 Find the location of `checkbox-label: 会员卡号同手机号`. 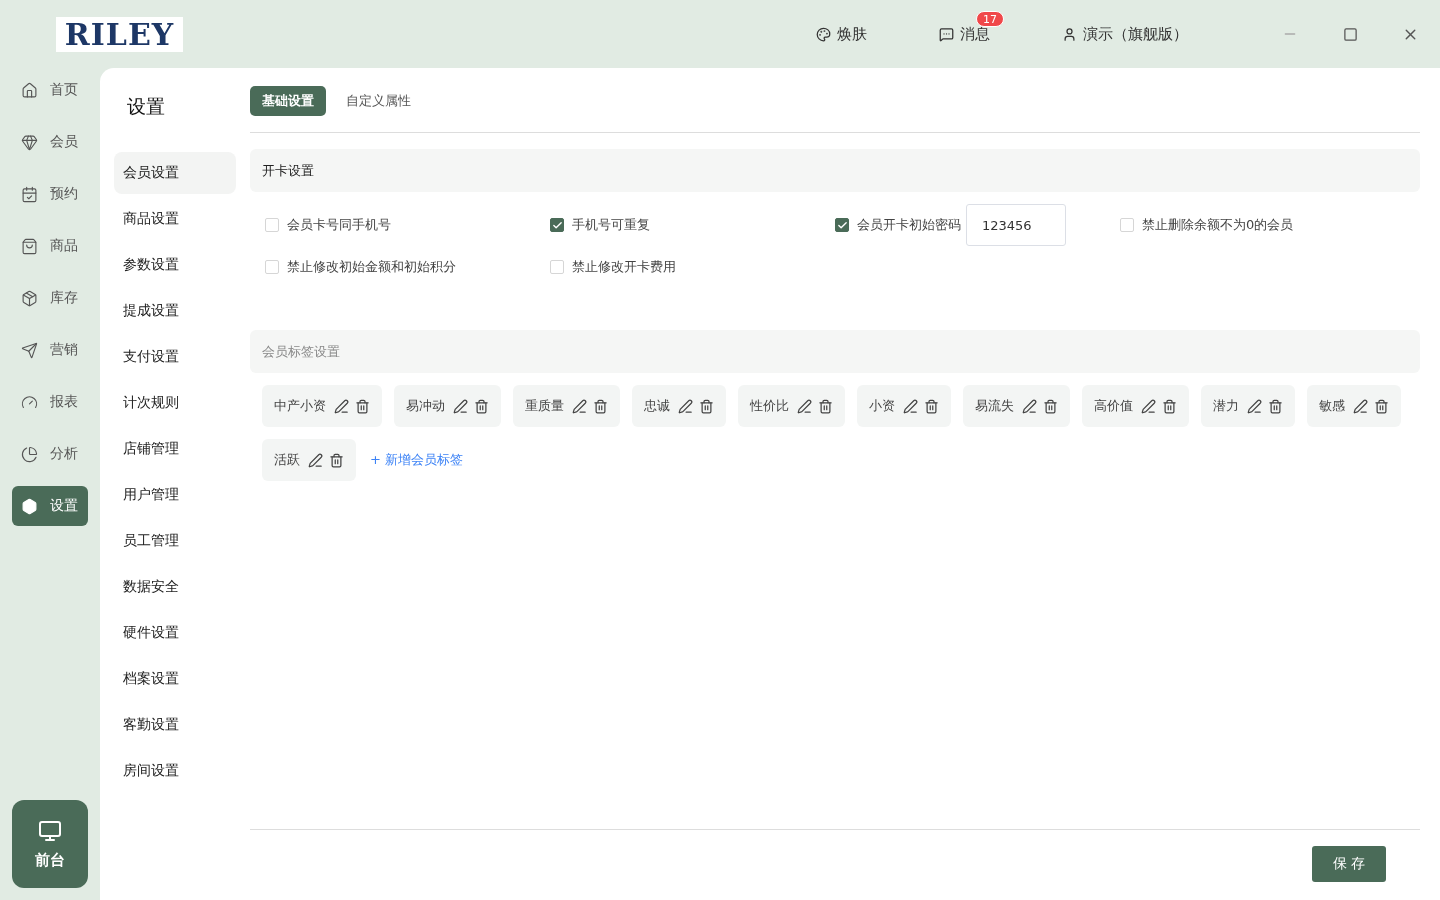

checkbox-label: 会员卡号同手机号 is located at coordinates (339, 225).